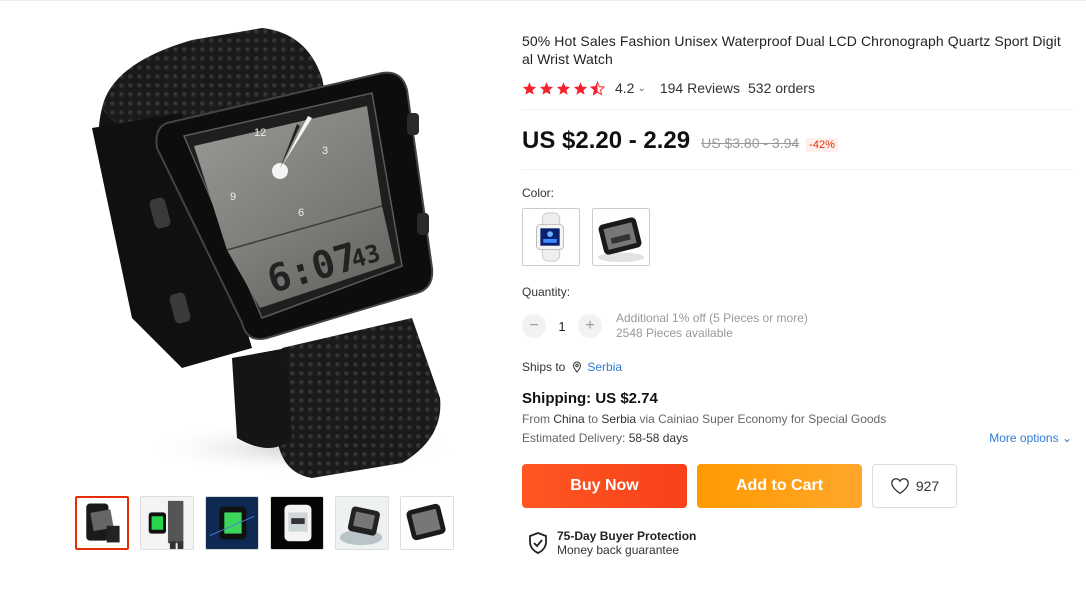 The width and height of the screenshot is (1086, 605). What do you see at coordinates (546, 292) in the screenshot?
I see `quantity-label: Quantity:` at bounding box center [546, 292].